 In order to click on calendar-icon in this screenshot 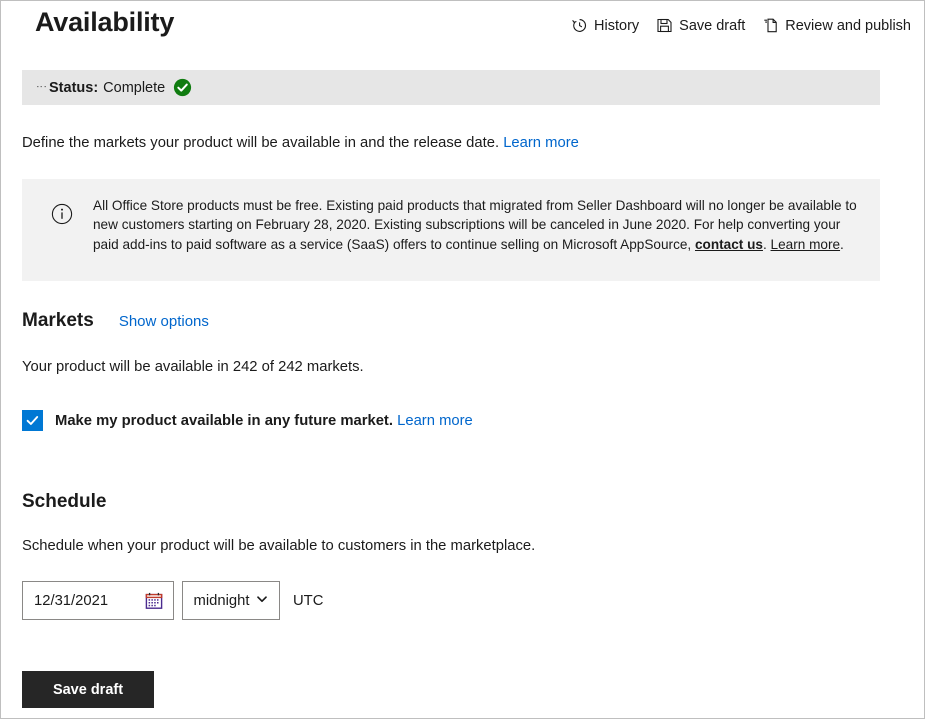, I will do `click(154, 601)`.